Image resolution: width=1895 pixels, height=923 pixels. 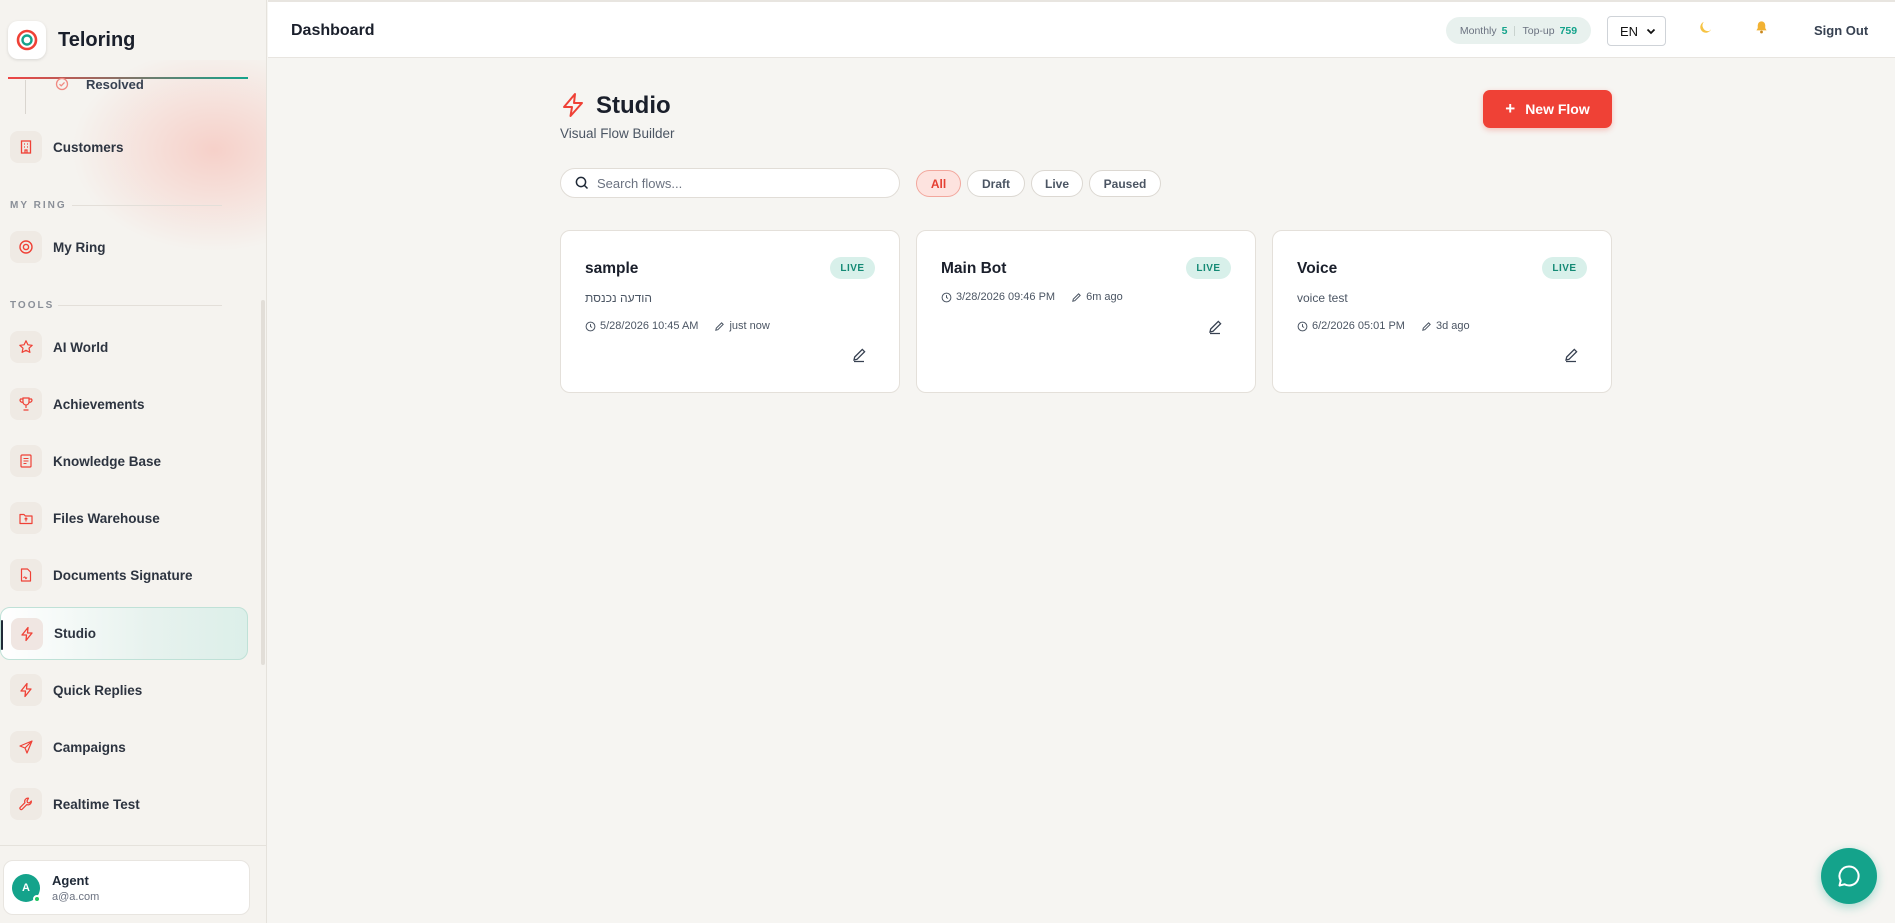 What do you see at coordinates (26, 804) in the screenshot?
I see `wrench-icon` at bounding box center [26, 804].